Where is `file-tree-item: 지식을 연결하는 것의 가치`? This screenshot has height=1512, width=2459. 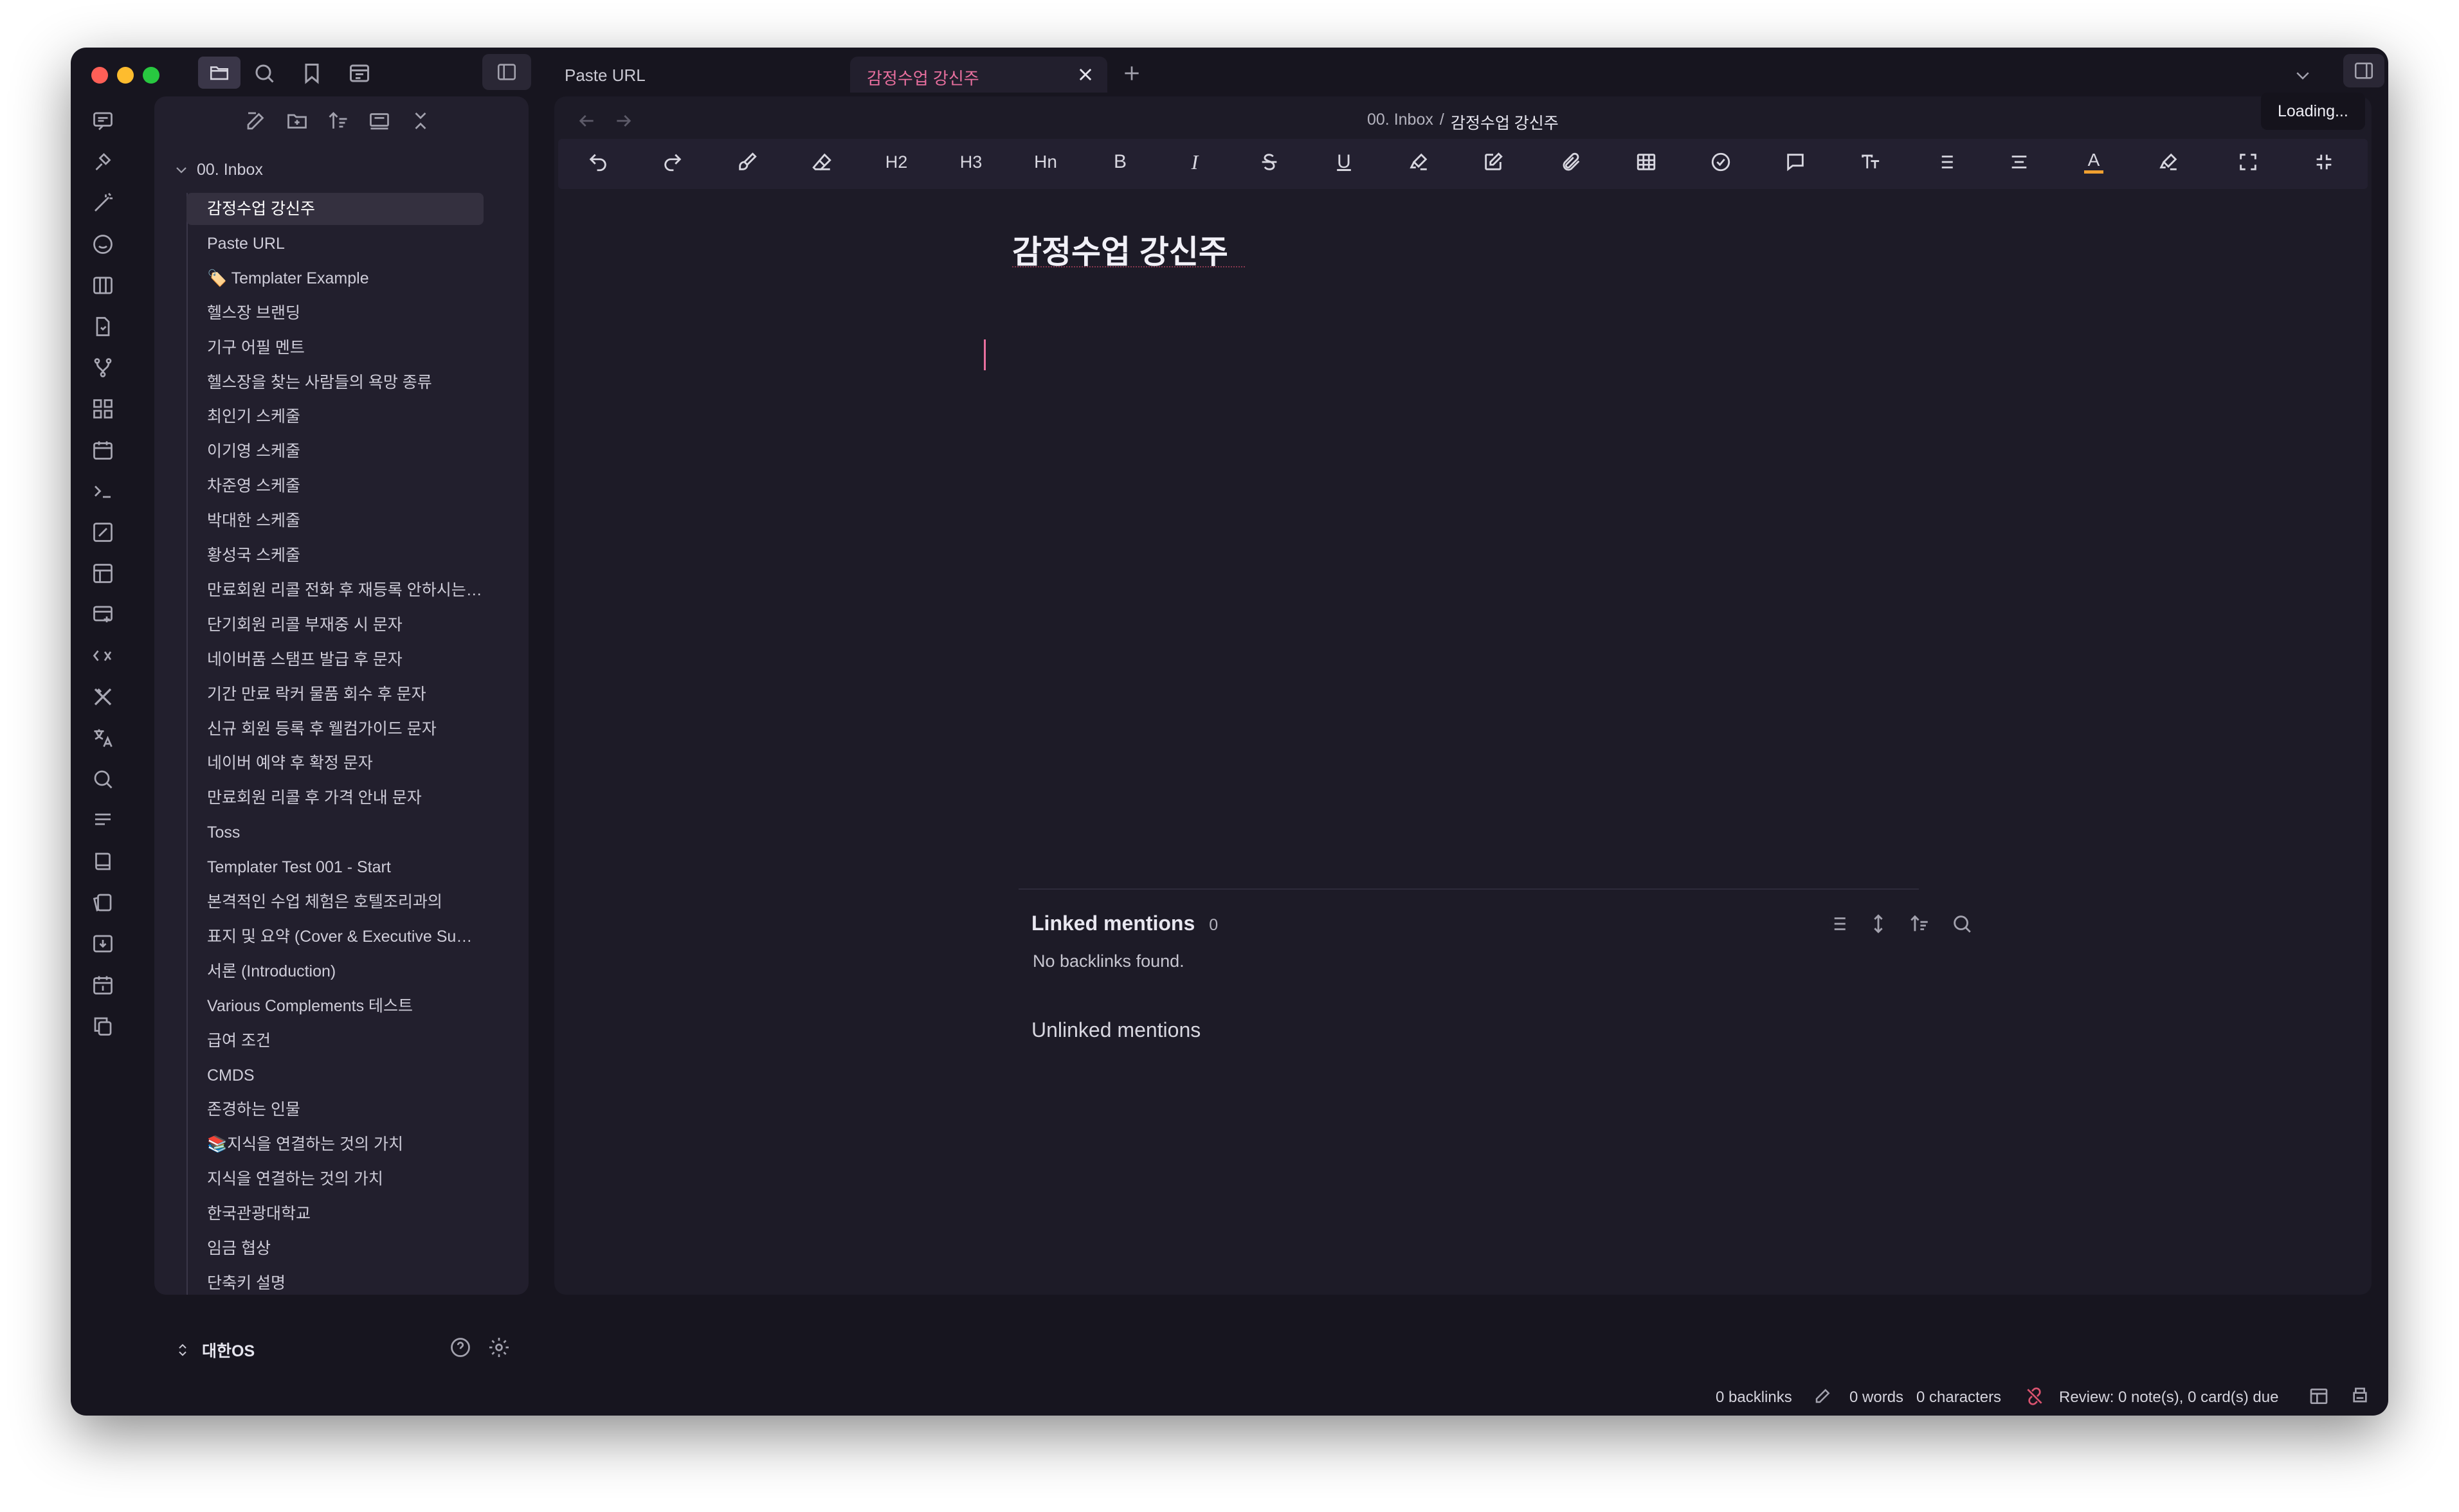 file-tree-item: 지식을 연결하는 것의 가치 is located at coordinates (335, 1179).